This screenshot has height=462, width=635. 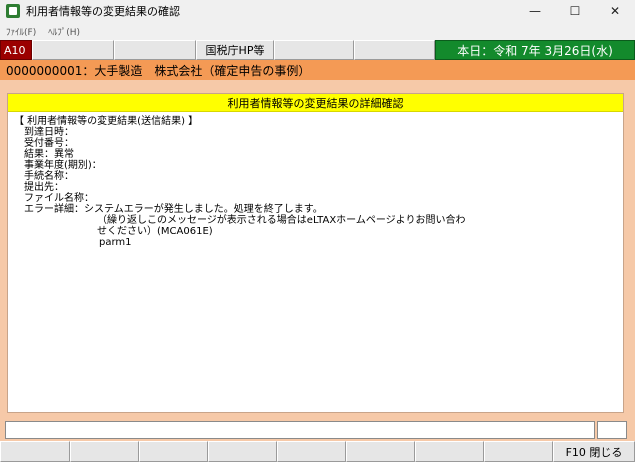 What do you see at coordinates (615, 11) in the screenshot?
I see `close-icon: ✕` at bounding box center [615, 11].